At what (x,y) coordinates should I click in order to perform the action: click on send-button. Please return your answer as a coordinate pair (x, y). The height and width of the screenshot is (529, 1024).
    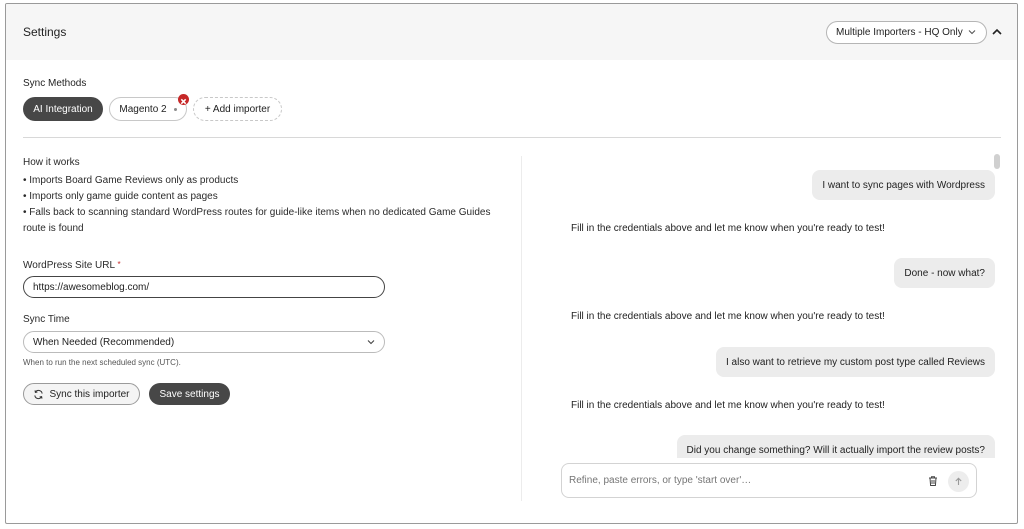
    Looking at the image, I should click on (958, 481).